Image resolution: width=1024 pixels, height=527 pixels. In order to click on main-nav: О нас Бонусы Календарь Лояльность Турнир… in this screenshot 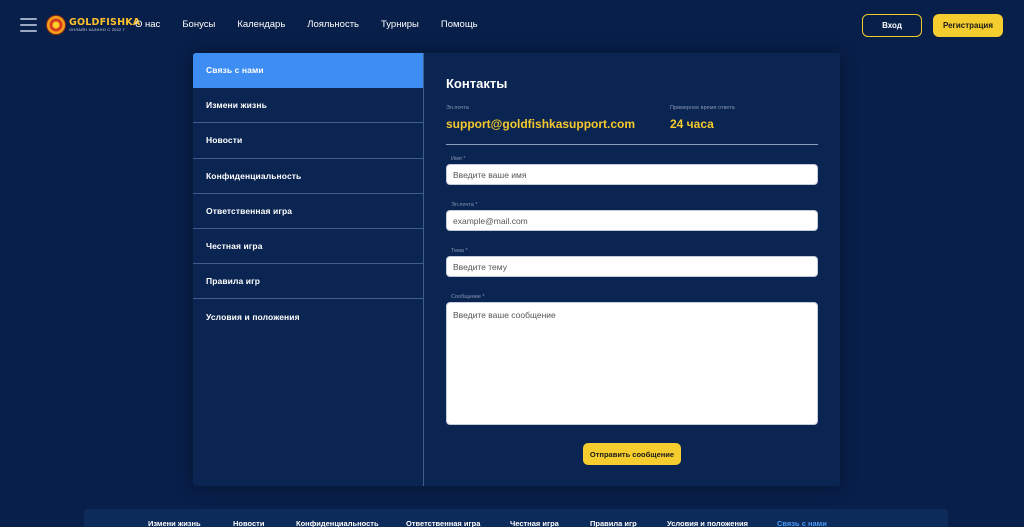, I will do `click(317, 24)`.